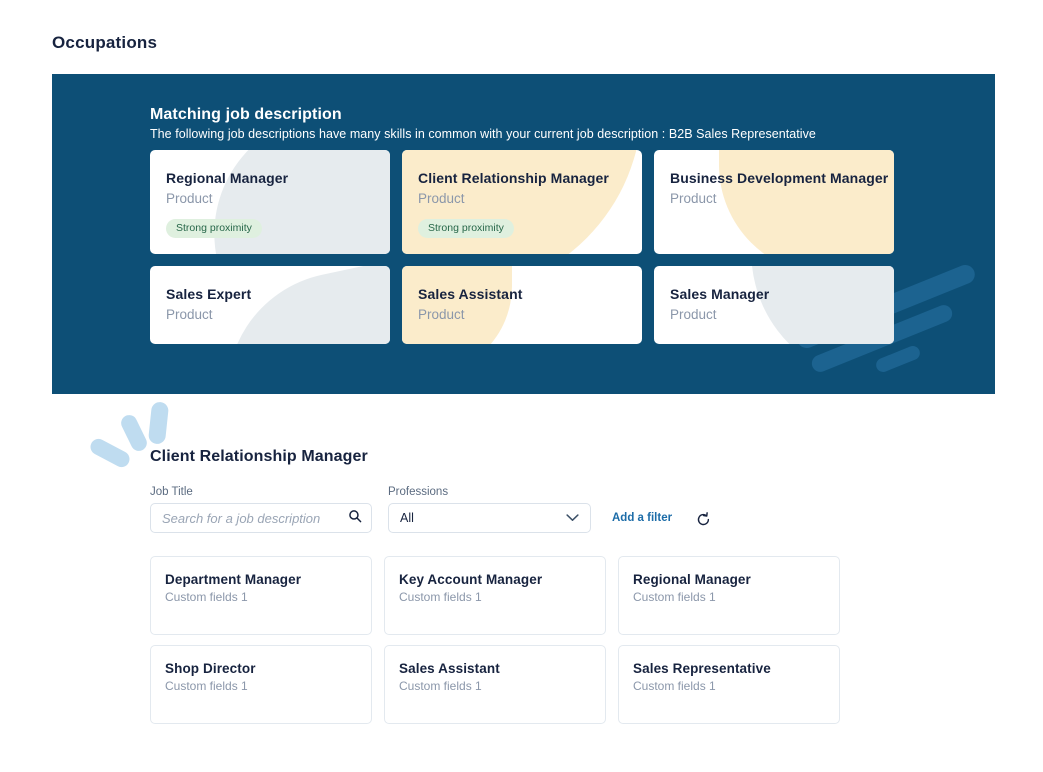  I want to click on result-card: Key Account Manager Custom fields 1, so click(495, 595).